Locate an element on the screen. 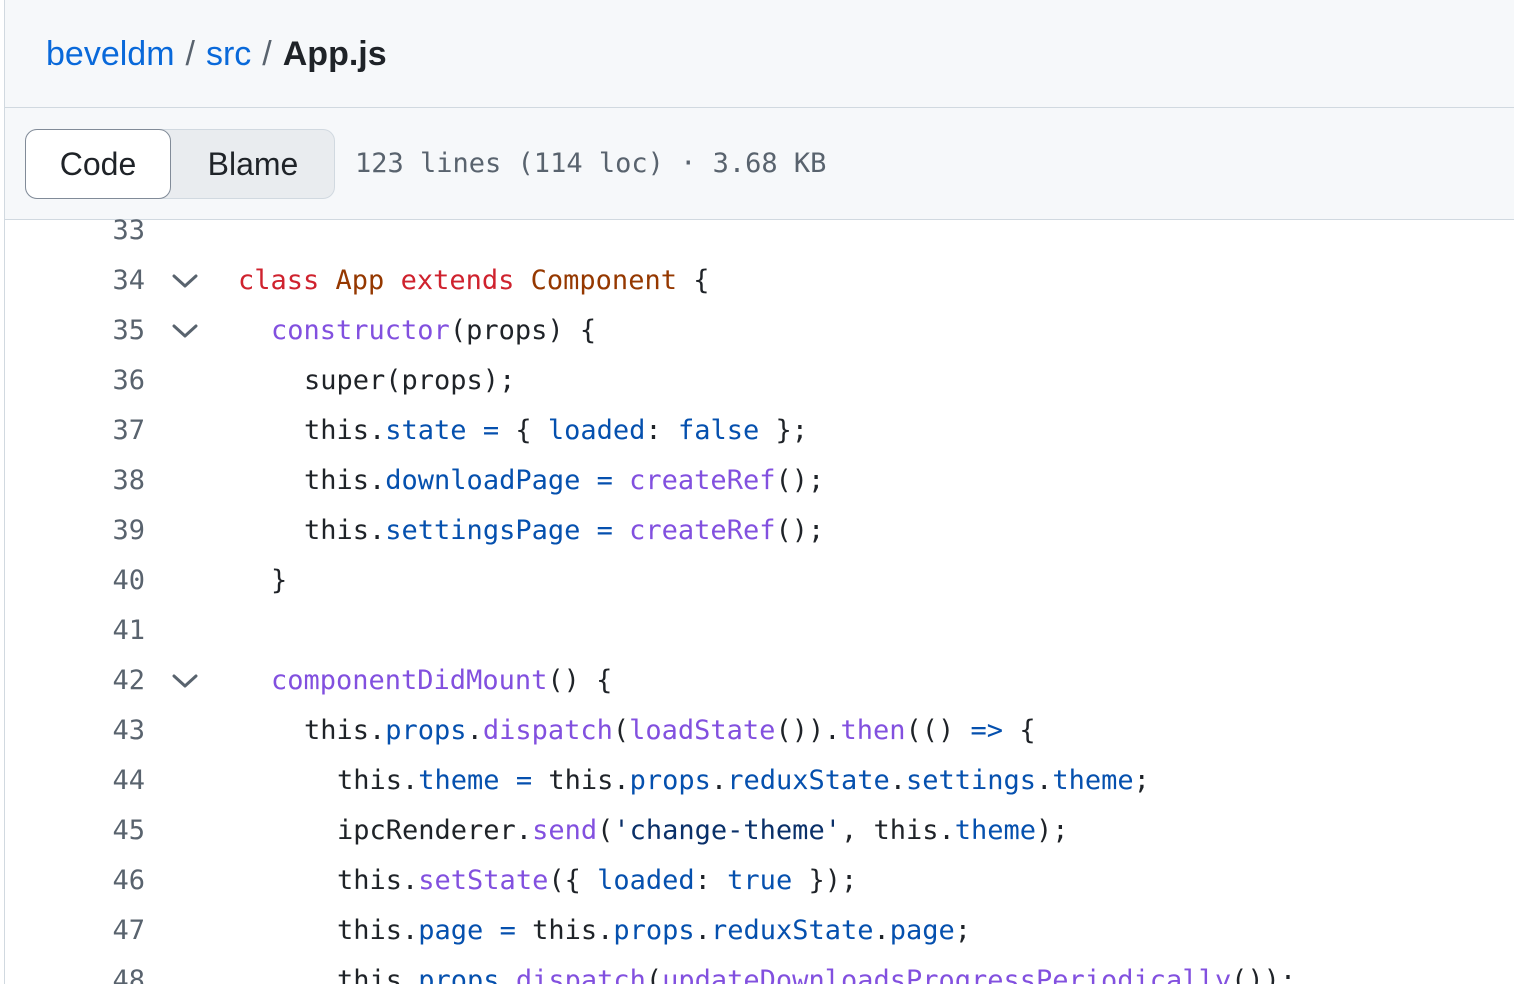 This screenshot has height=984, width=1514. line-number: 33 is located at coordinates (105, 231).